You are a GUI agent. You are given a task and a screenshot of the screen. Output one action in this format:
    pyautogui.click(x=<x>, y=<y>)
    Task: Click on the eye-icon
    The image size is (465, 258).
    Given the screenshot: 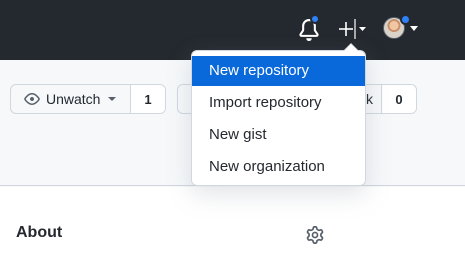 What is the action you would take?
    pyautogui.click(x=32, y=99)
    